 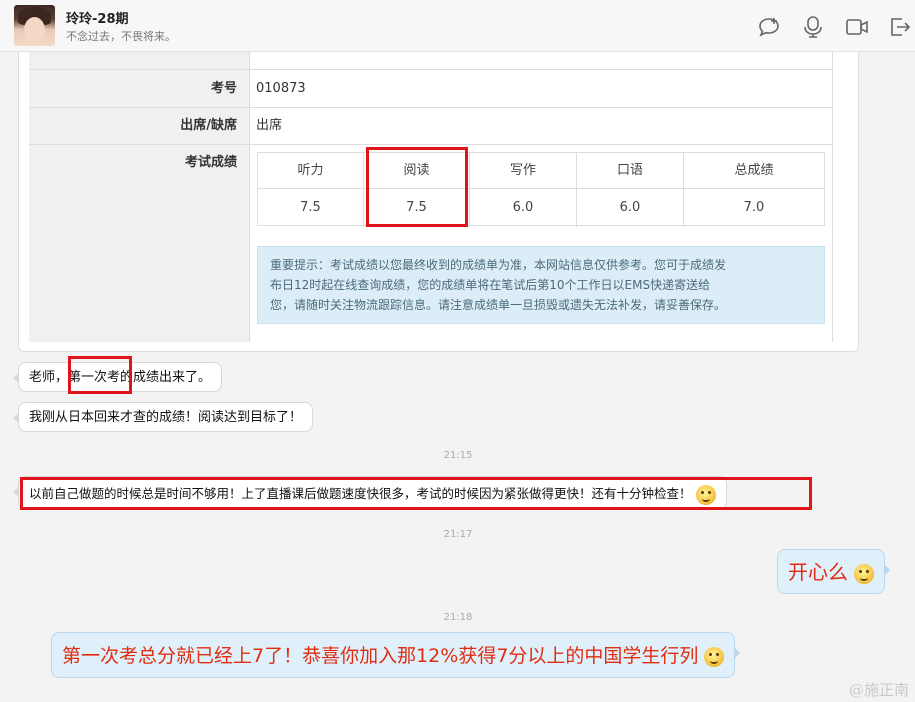 What do you see at coordinates (754, 171) in the screenshot?
I see `score-header: 总成绩` at bounding box center [754, 171].